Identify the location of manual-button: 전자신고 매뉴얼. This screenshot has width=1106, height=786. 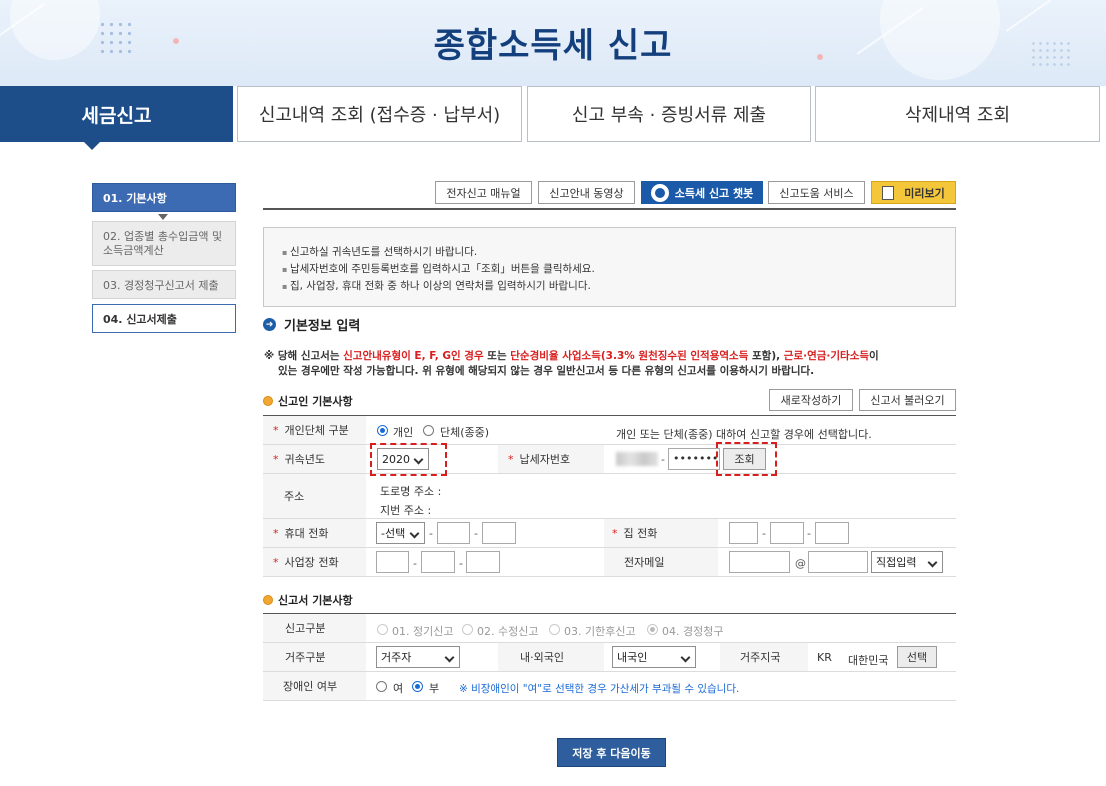
(483, 192).